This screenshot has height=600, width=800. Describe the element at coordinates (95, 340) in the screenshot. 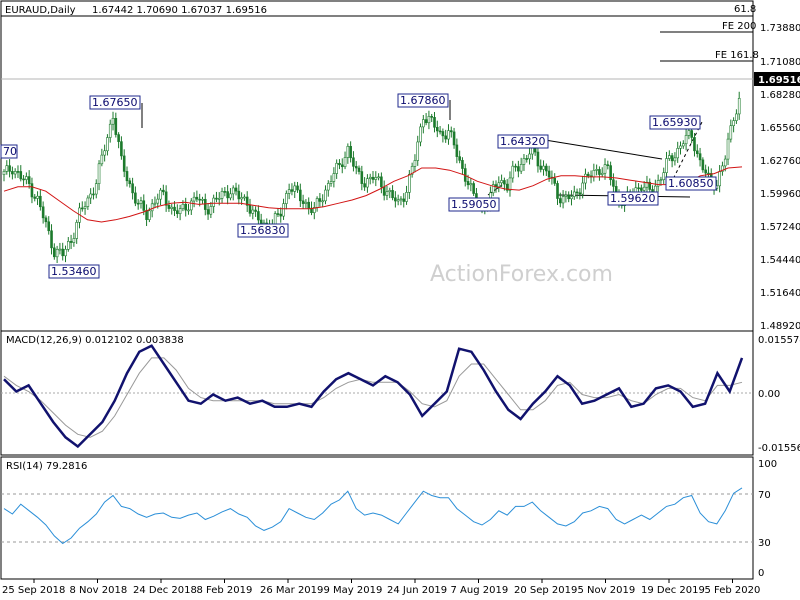

I see `macd-title: MACD(12,26,9) 0.012102 0.003838` at that location.